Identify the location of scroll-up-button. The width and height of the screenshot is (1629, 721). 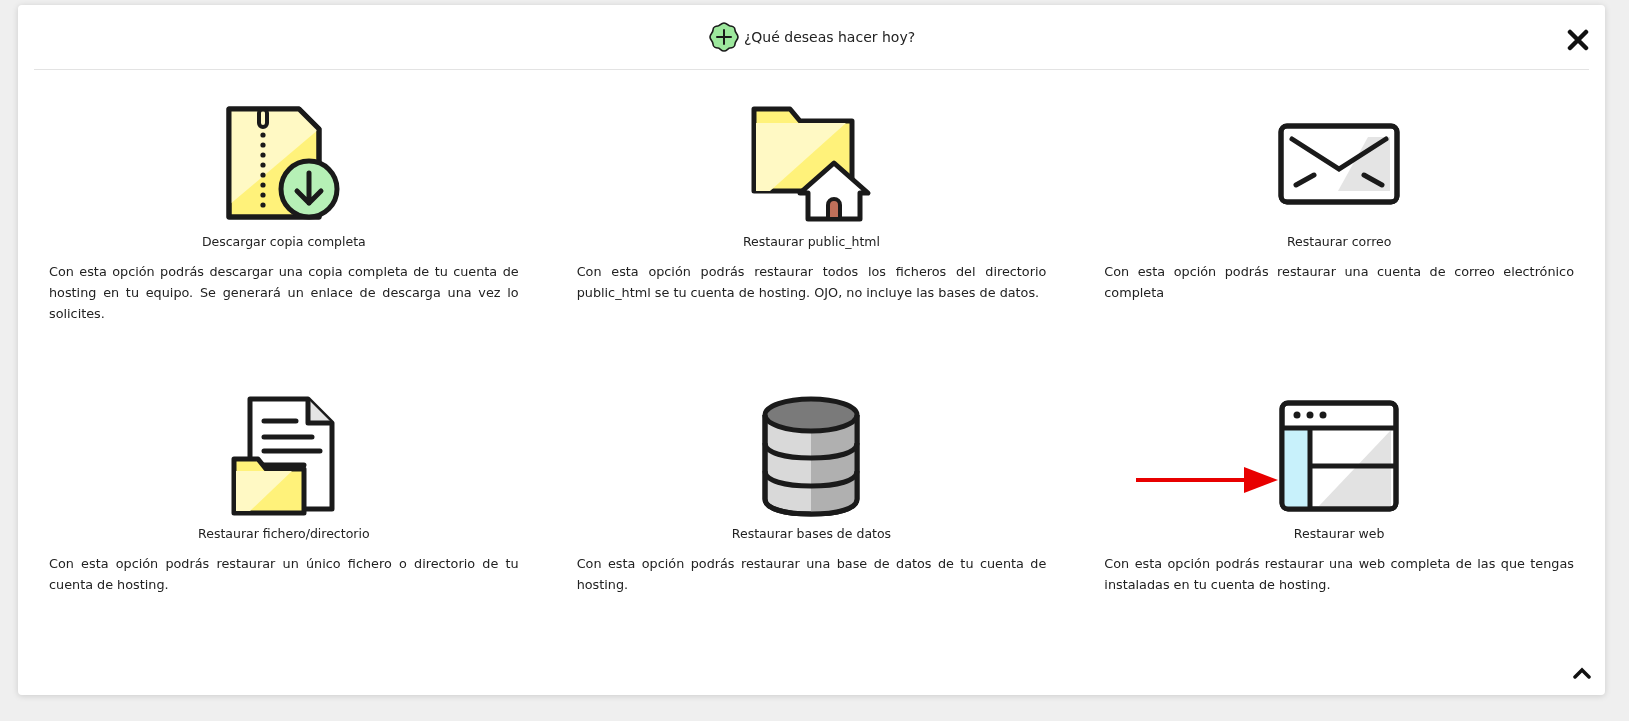
(1582, 673).